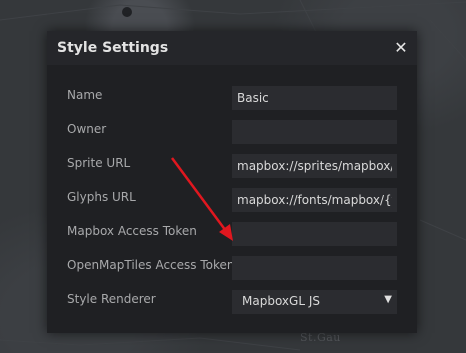  What do you see at coordinates (227, 234) in the screenshot?
I see `field-row-mapbox-token: Mapbox Access Token` at bounding box center [227, 234].